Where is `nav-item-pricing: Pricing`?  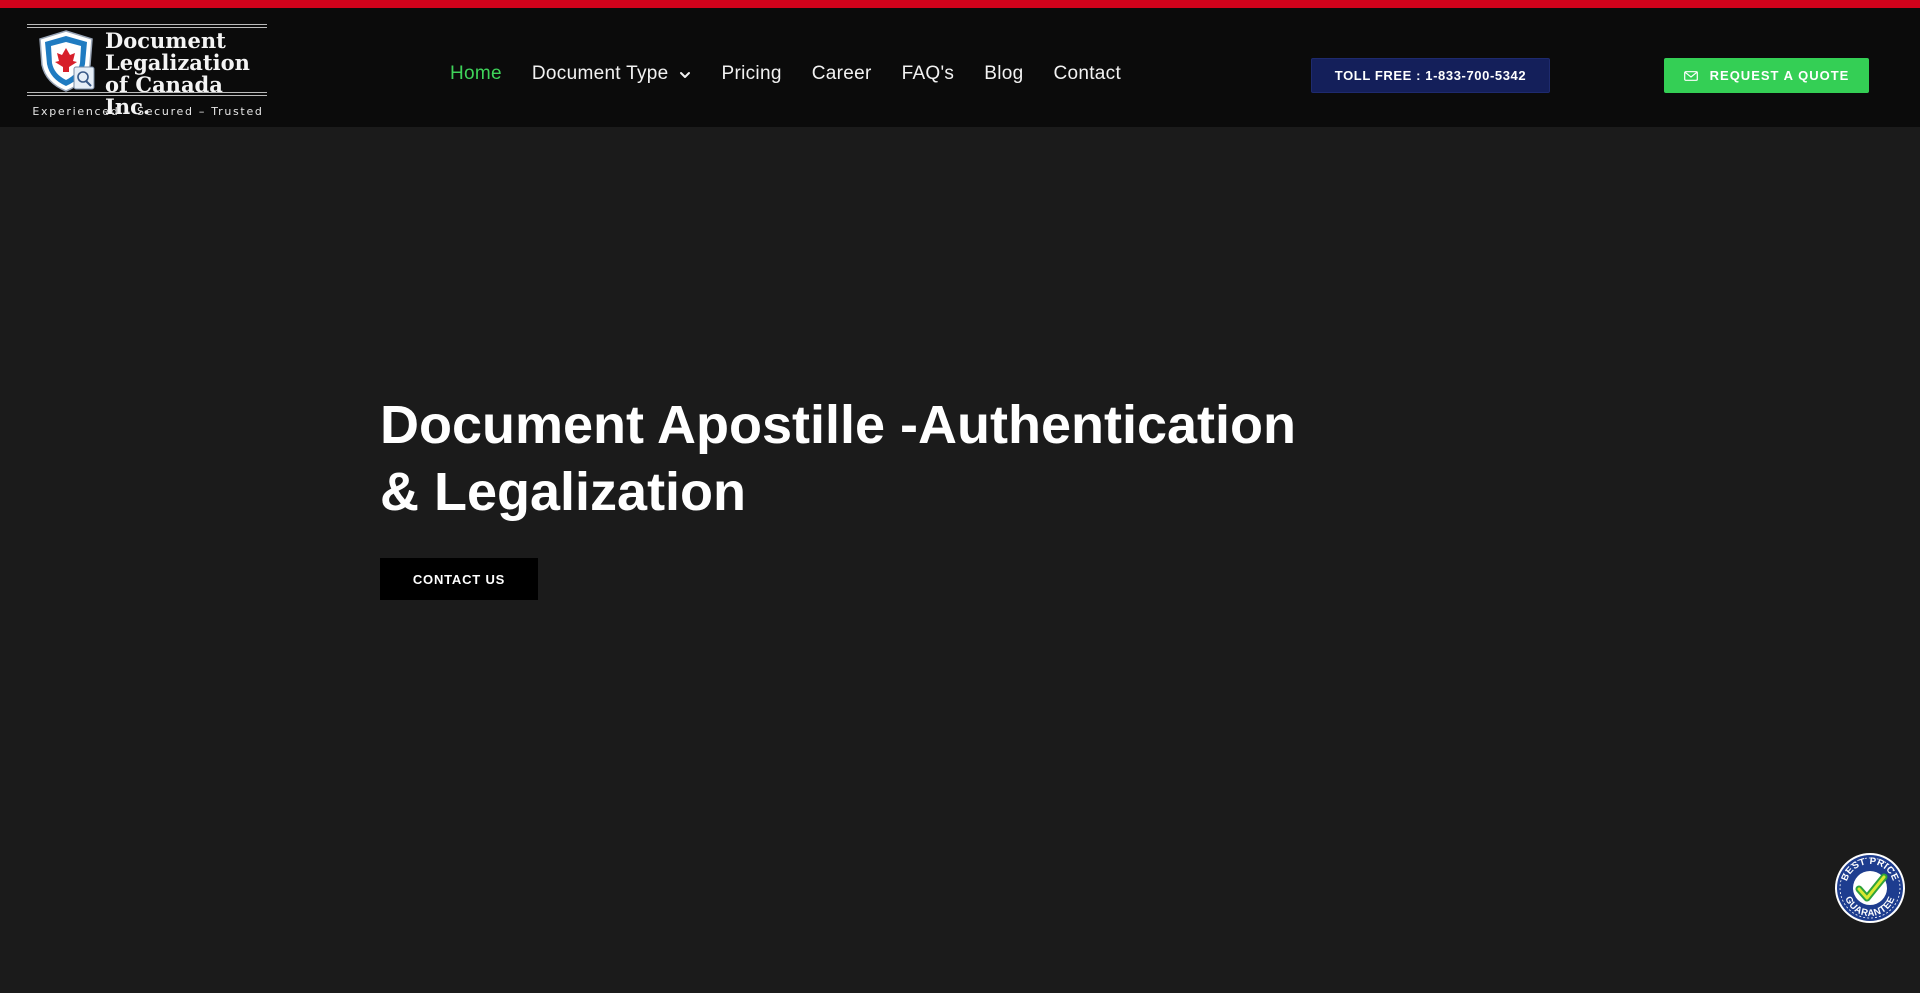
nav-item-pricing: Pricing is located at coordinates (752, 74).